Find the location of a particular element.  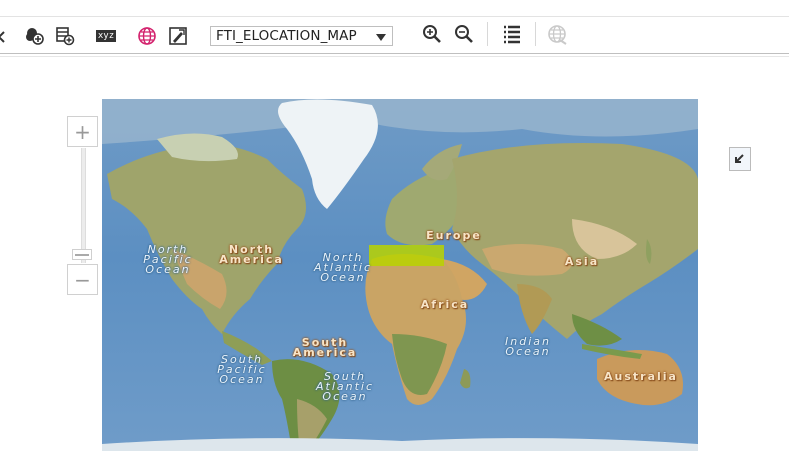

zoom-slider-track is located at coordinates (83, 205).